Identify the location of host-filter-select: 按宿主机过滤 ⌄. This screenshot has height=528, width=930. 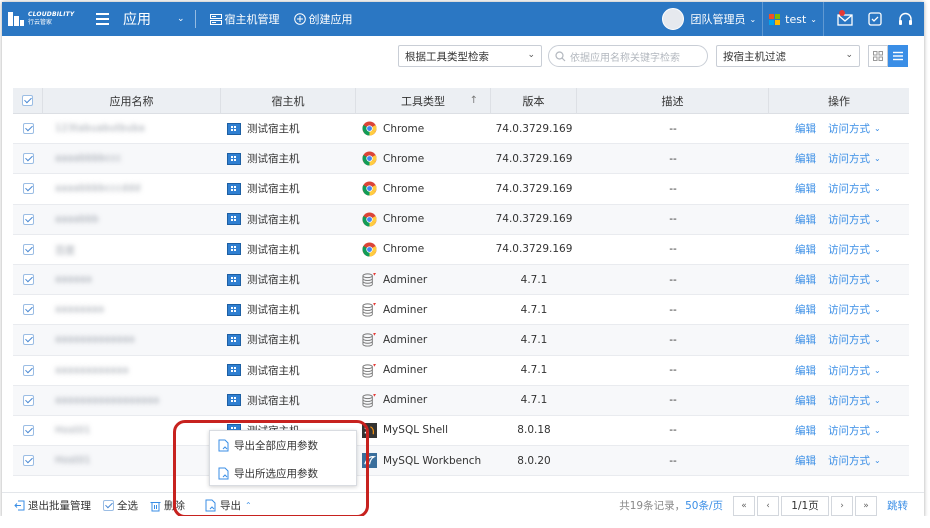
(788, 56).